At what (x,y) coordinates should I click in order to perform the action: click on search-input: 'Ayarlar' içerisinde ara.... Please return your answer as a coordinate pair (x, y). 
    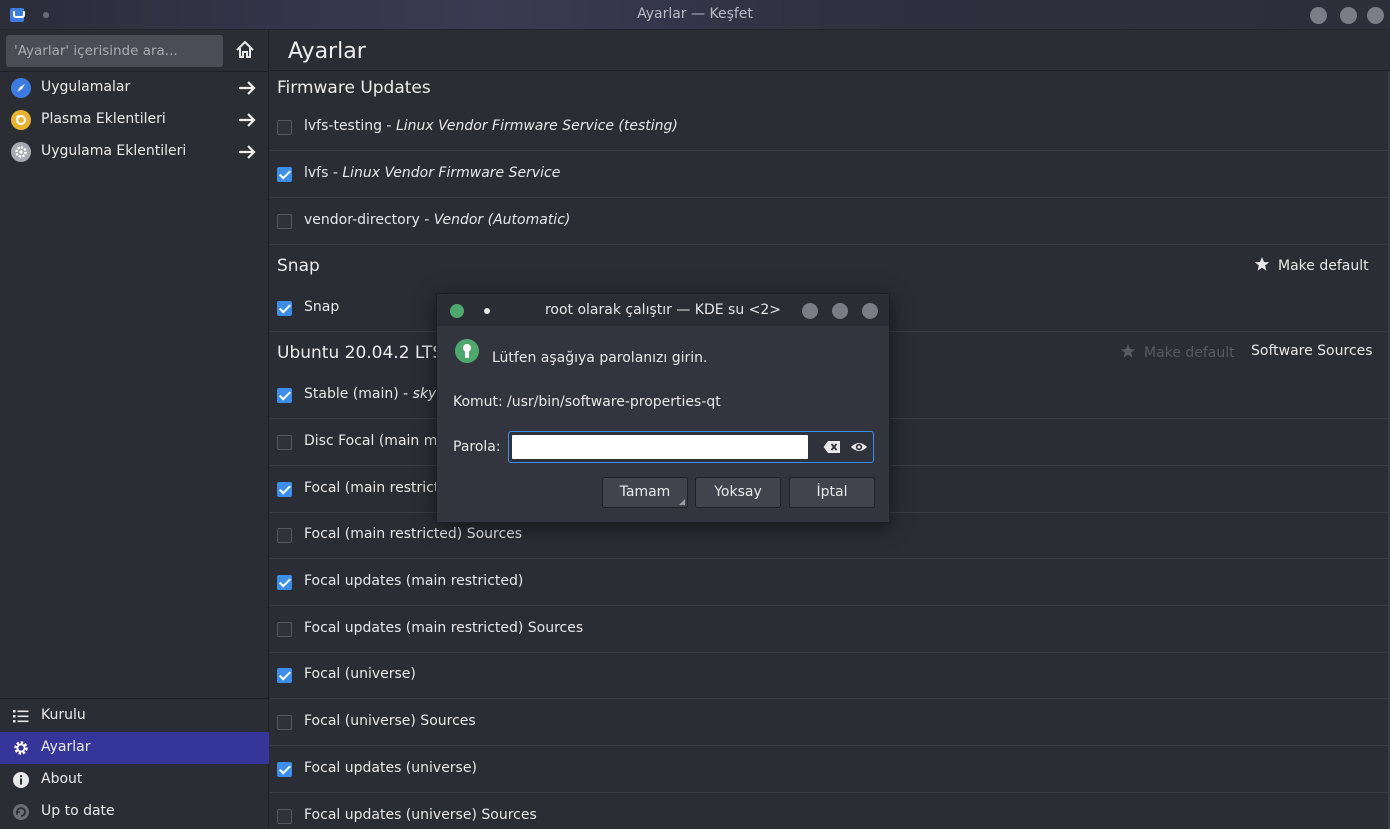
    Looking at the image, I should click on (114, 51).